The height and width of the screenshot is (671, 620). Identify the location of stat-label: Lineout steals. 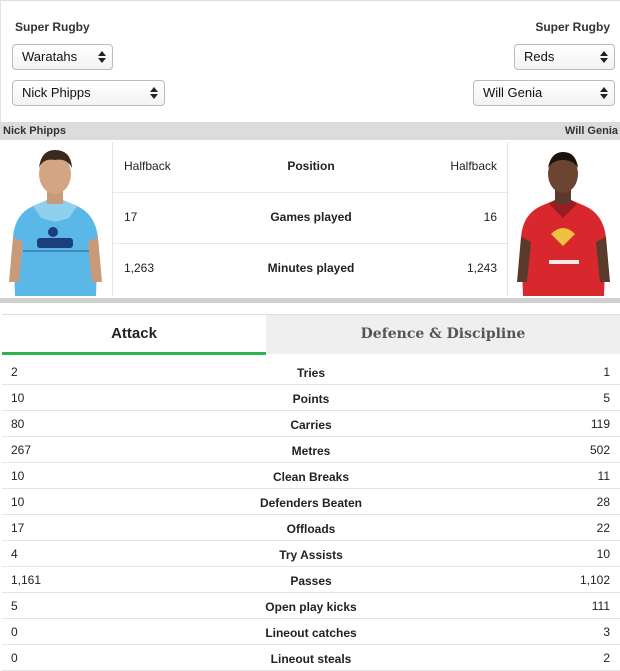
(311, 659).